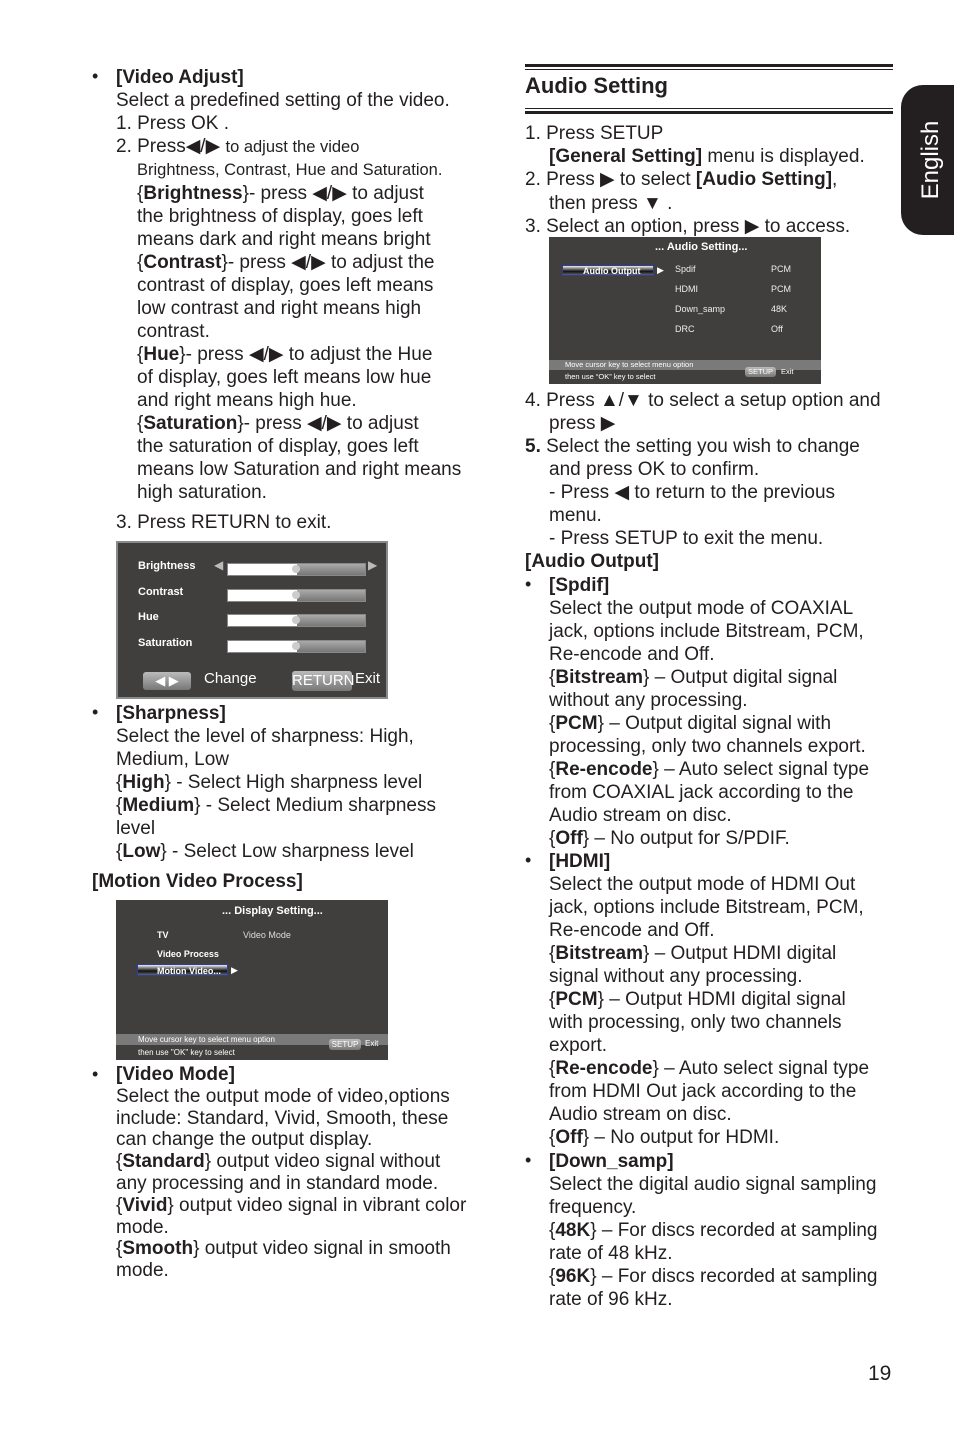  I want to click on setting-label: Saturation, so click(165, 642).